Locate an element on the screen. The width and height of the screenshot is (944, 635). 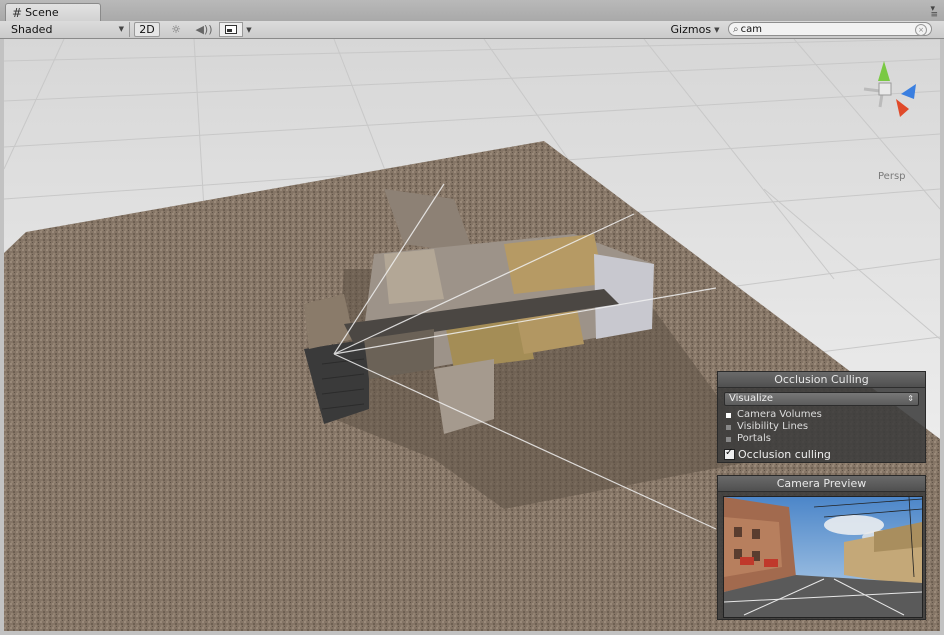
2d-toggle-button: 2D is located at coordinates (147, 29).